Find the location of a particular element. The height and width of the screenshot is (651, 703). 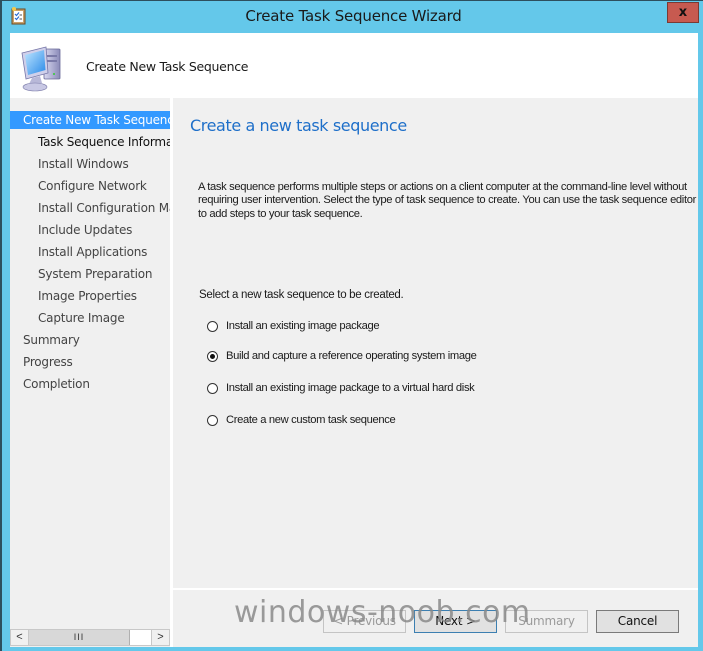

nav-item-summary: Summary is located at coordinates (90, 340).